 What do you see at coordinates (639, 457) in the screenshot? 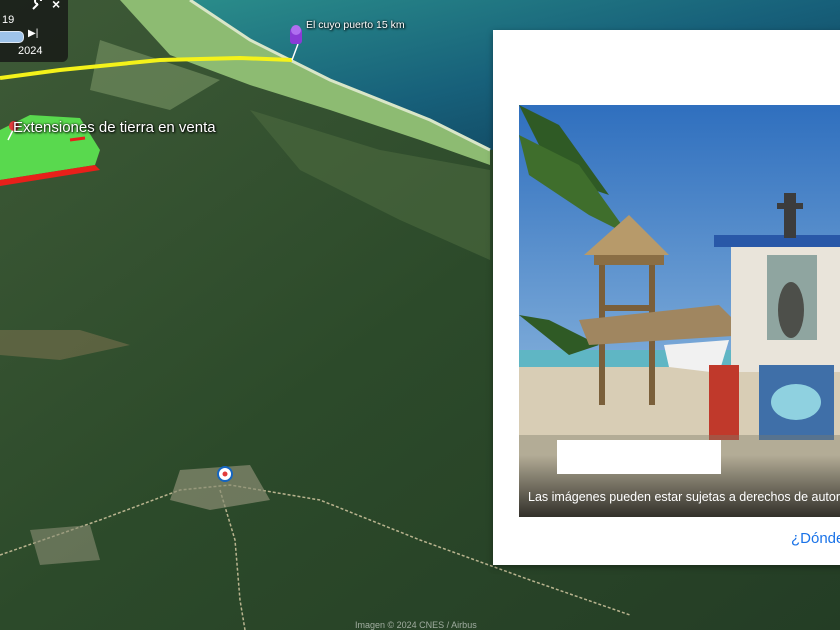
I see `redaction-box` at bounding box center [639, 457].